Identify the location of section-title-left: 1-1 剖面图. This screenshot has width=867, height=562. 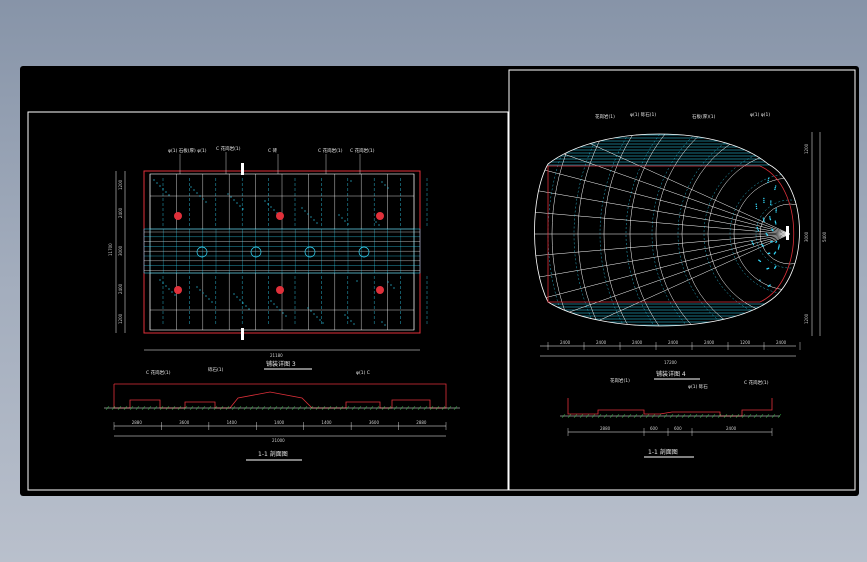
(273, 454).